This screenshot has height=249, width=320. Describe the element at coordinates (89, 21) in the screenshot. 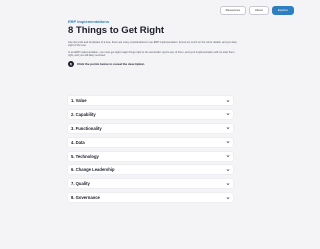

I see `eyebrow-label: ERP Implementations` at that location.